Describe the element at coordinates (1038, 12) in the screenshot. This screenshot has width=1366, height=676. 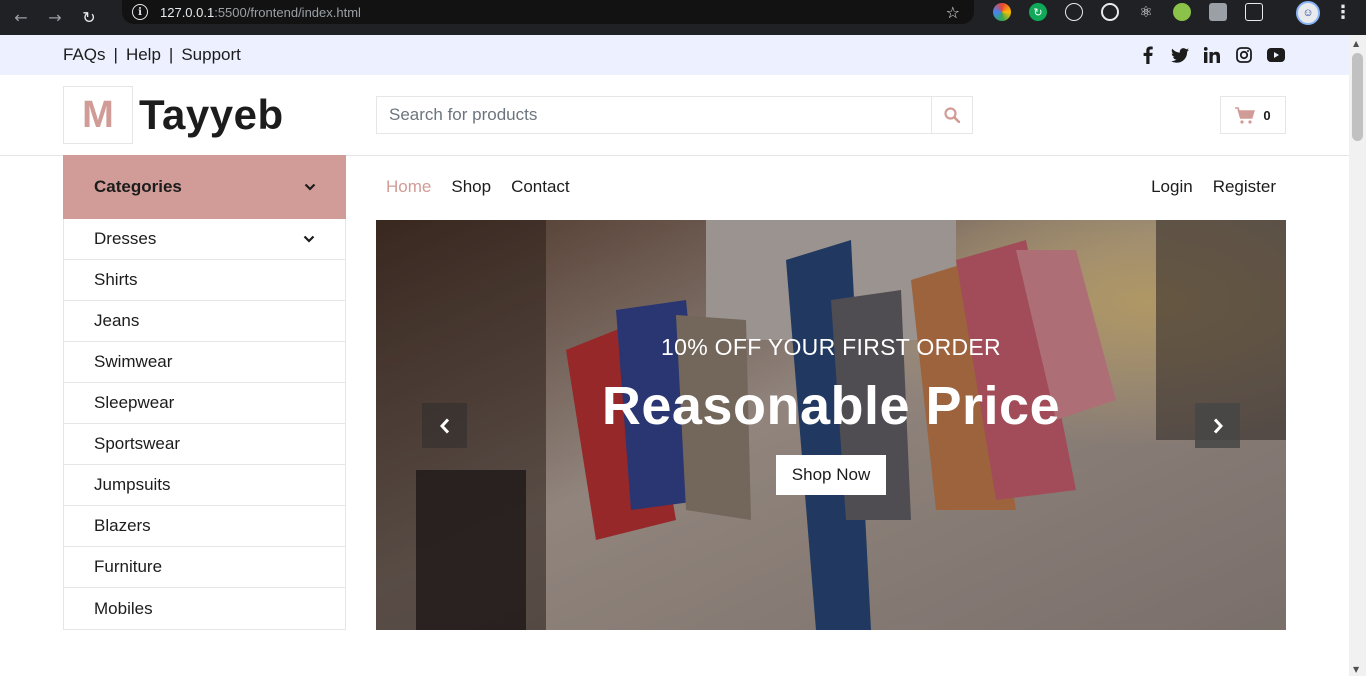
I see `extension-refresh-icon: ↻` at that location.